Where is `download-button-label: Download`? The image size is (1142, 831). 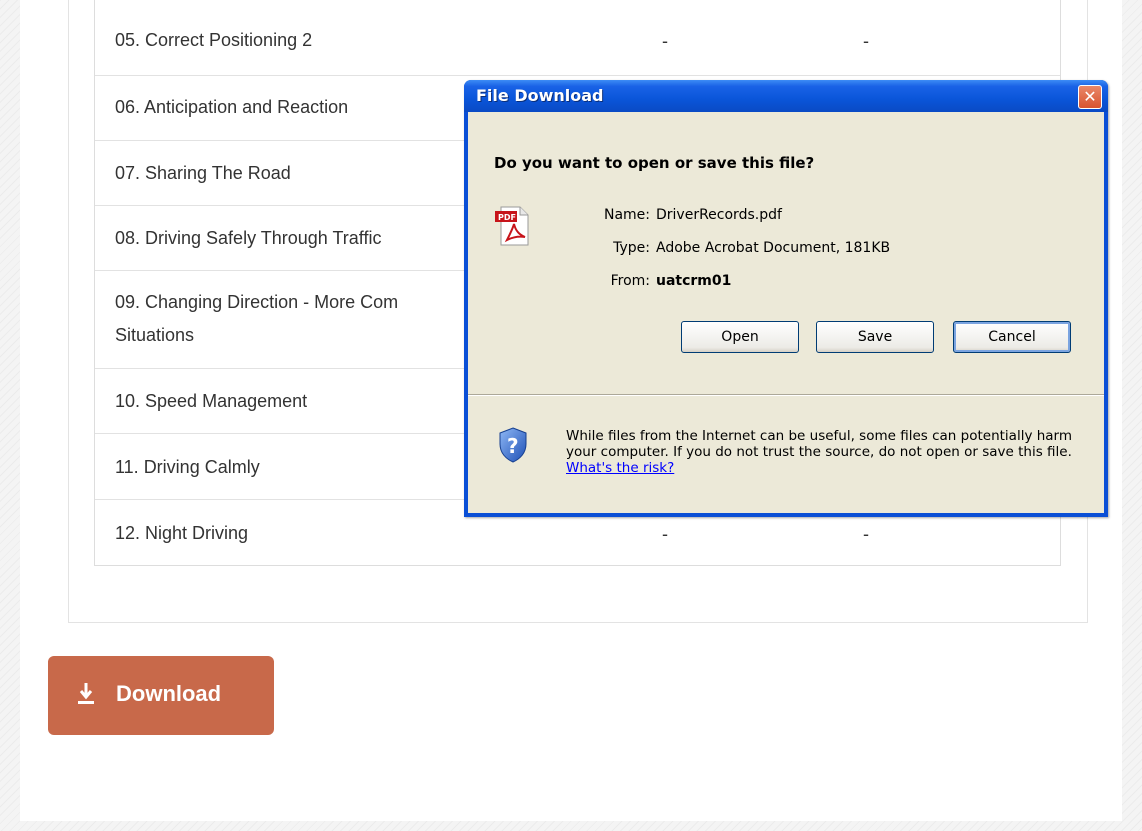 download-button-label: Download is located at coordinates (169, 693).